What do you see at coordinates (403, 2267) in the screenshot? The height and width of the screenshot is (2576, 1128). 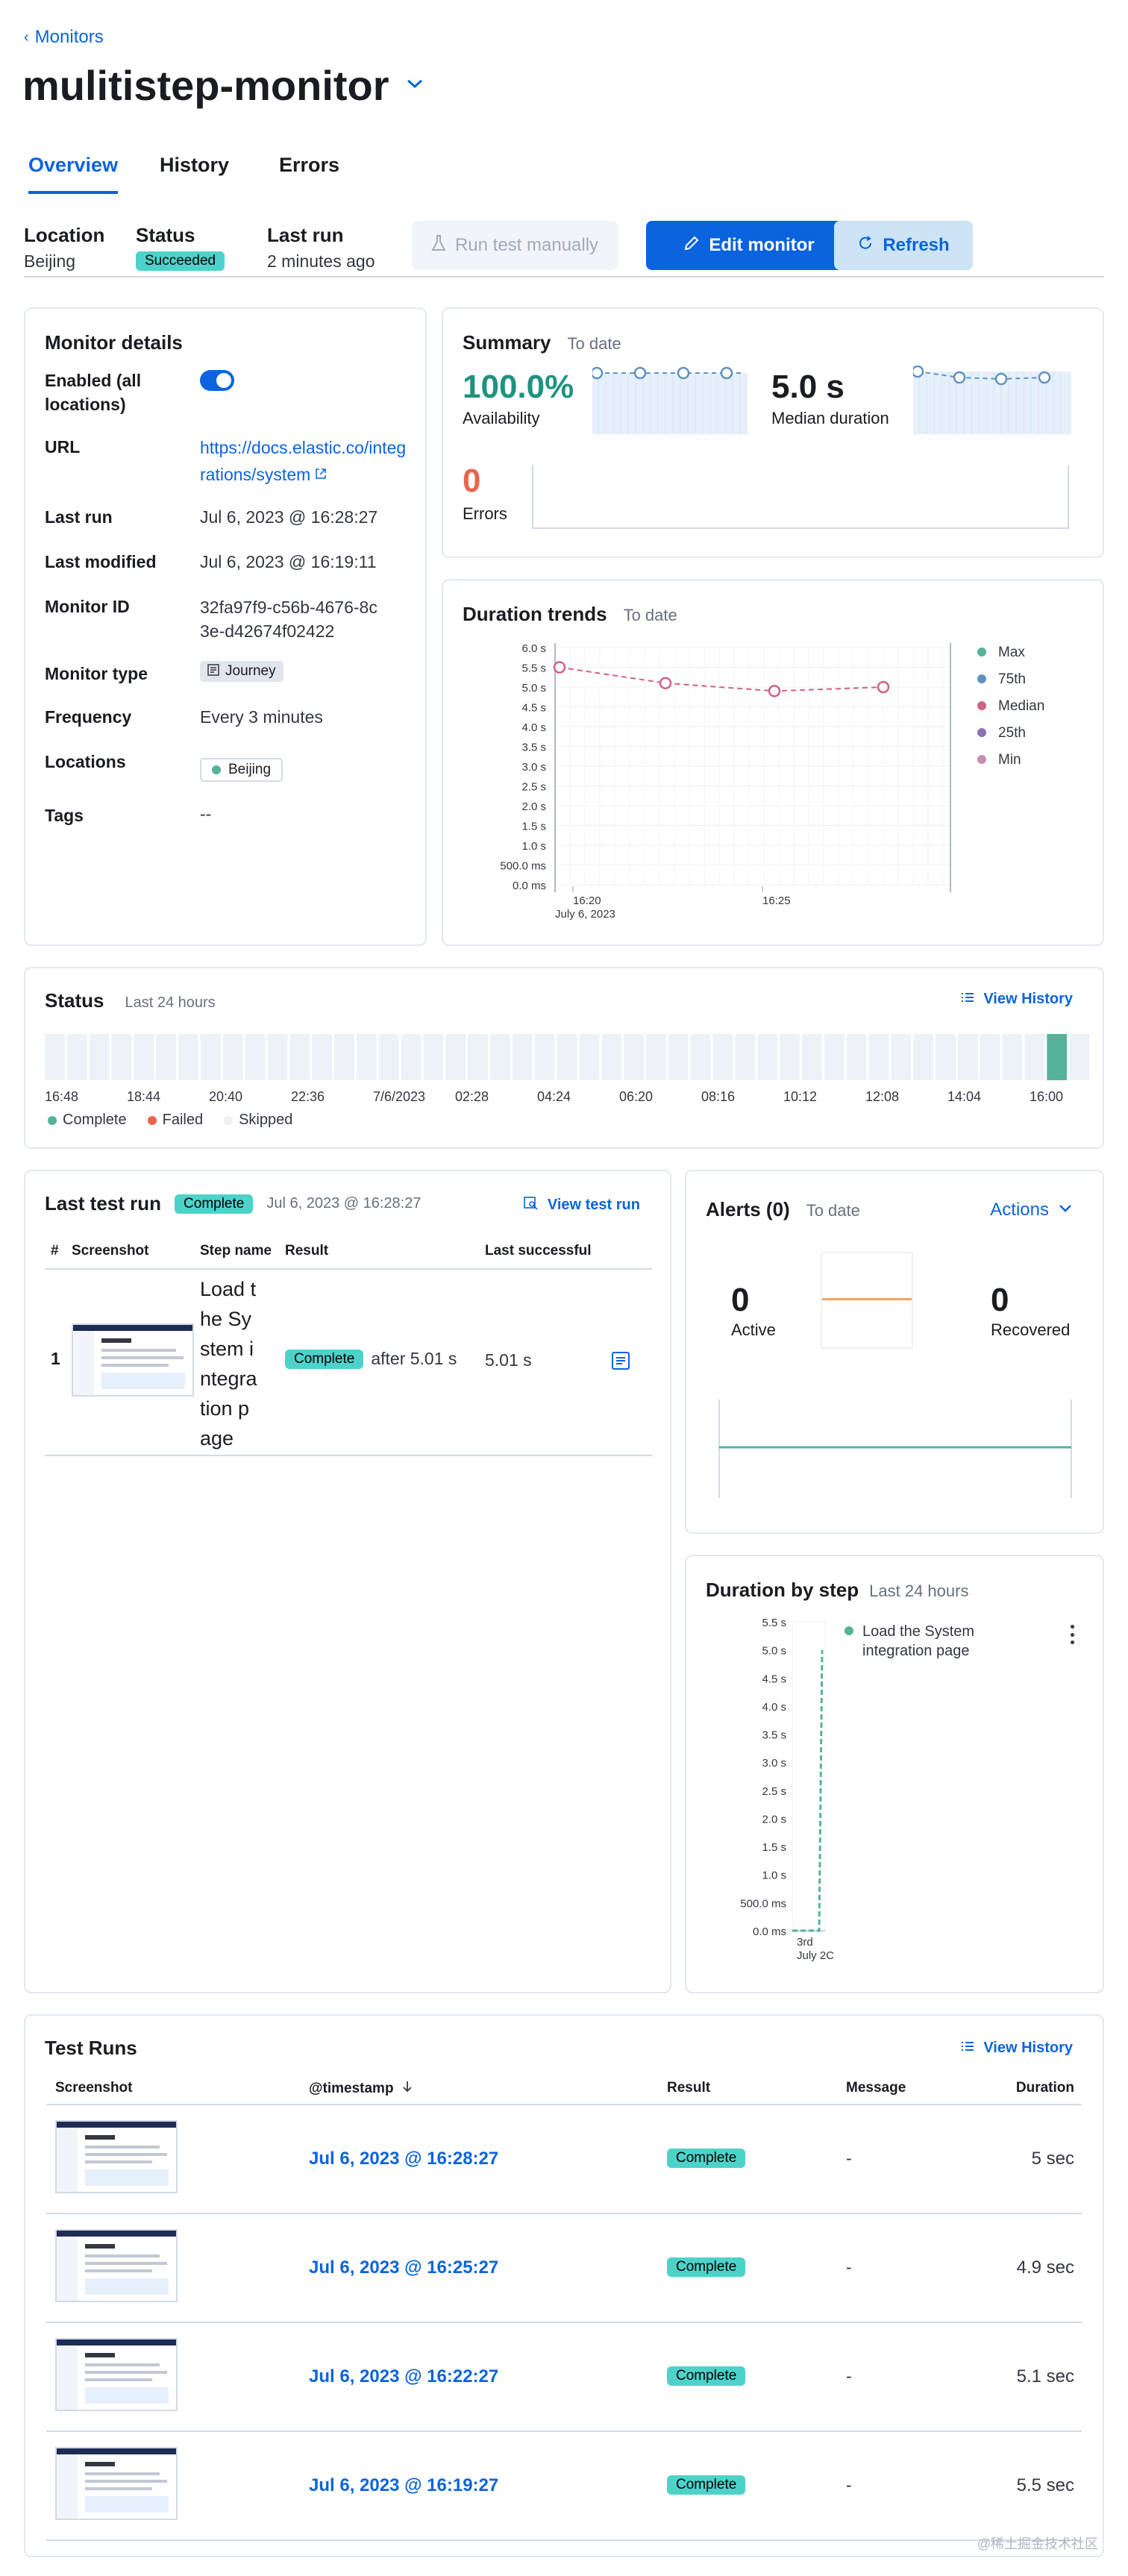 I see `run-timestamp-link: Jul 6, 2023 @ 16:25:27` at bounding box center [403, 2267].